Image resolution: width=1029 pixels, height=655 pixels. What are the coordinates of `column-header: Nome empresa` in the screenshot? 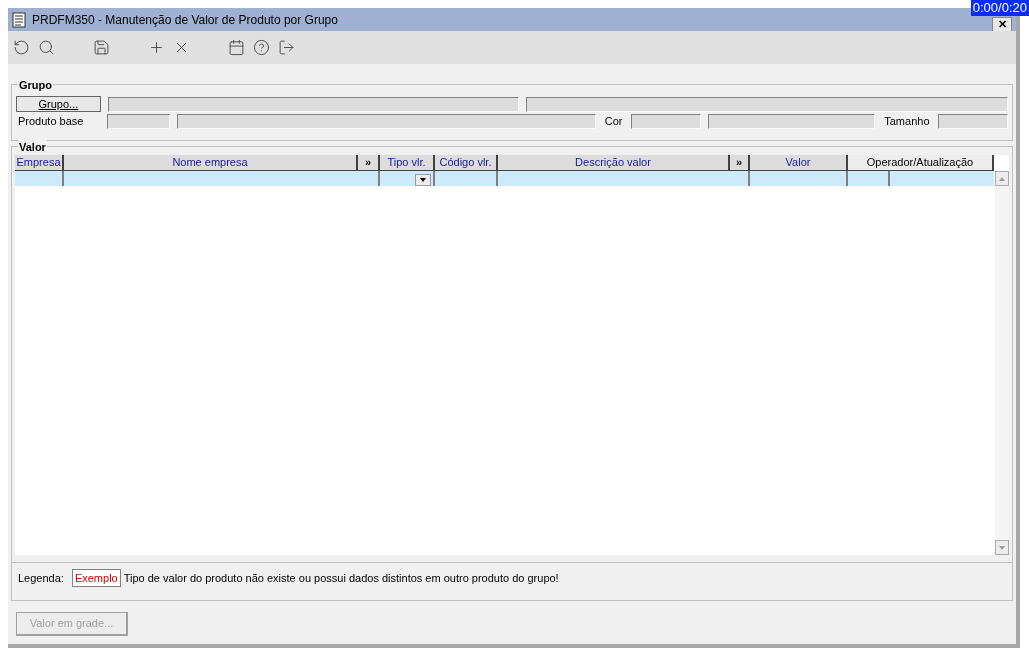 It's located at (211, 163).